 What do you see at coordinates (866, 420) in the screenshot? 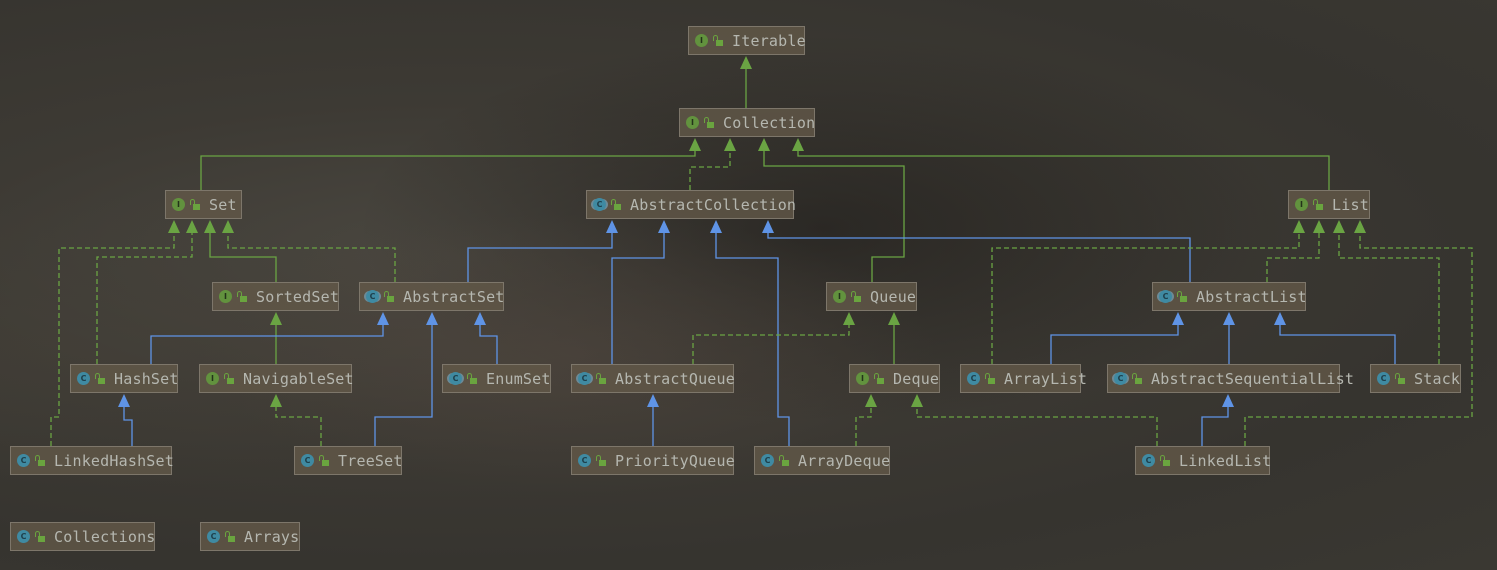
I see `edge-arraydeque-to-deque` at bounding box center [866, 420].